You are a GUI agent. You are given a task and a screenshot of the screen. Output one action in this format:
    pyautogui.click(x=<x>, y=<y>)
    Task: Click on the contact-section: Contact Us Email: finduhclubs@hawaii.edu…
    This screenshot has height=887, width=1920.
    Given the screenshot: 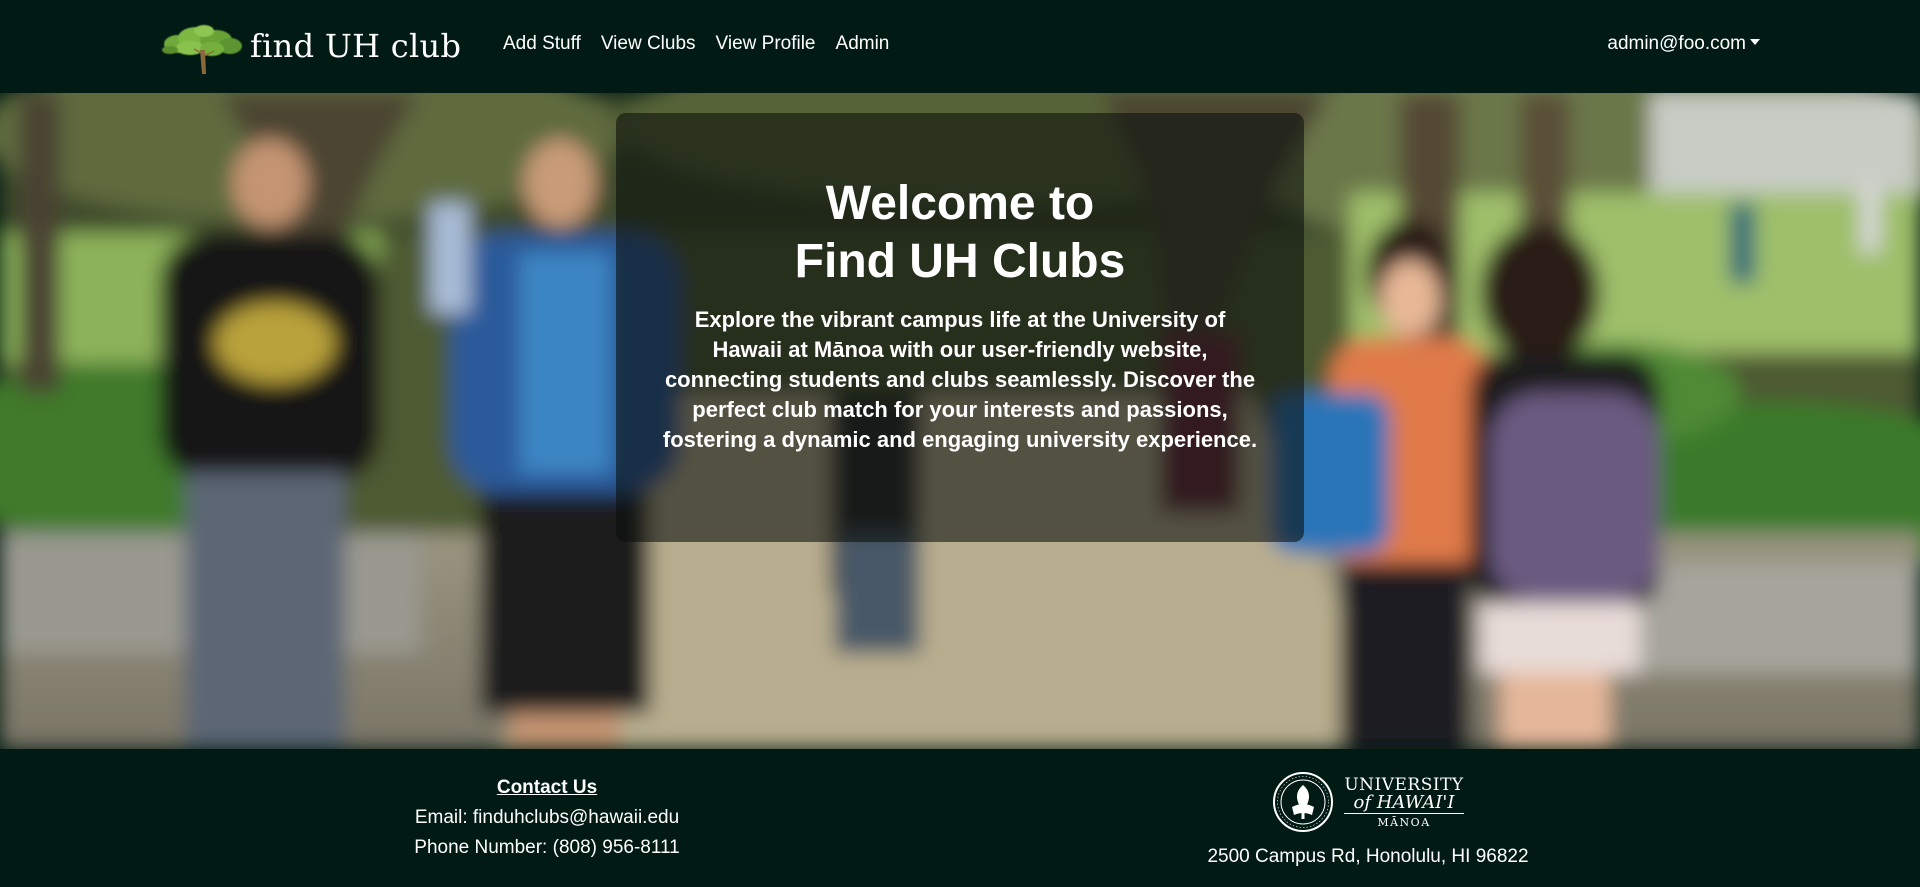 What is the action you would take?
    pyautogui.click(x=547, y=818)
    